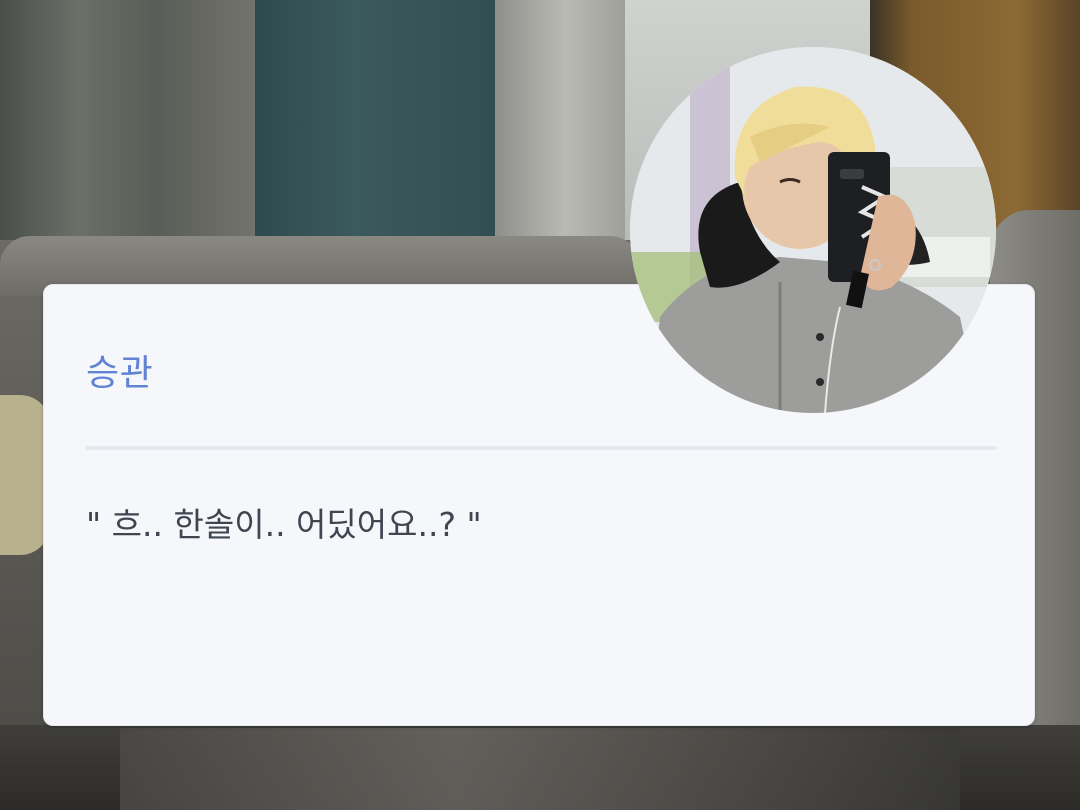  Describe the element at coordinates (541, 448) in the screenshot. I see `dialog-divider` at that location.